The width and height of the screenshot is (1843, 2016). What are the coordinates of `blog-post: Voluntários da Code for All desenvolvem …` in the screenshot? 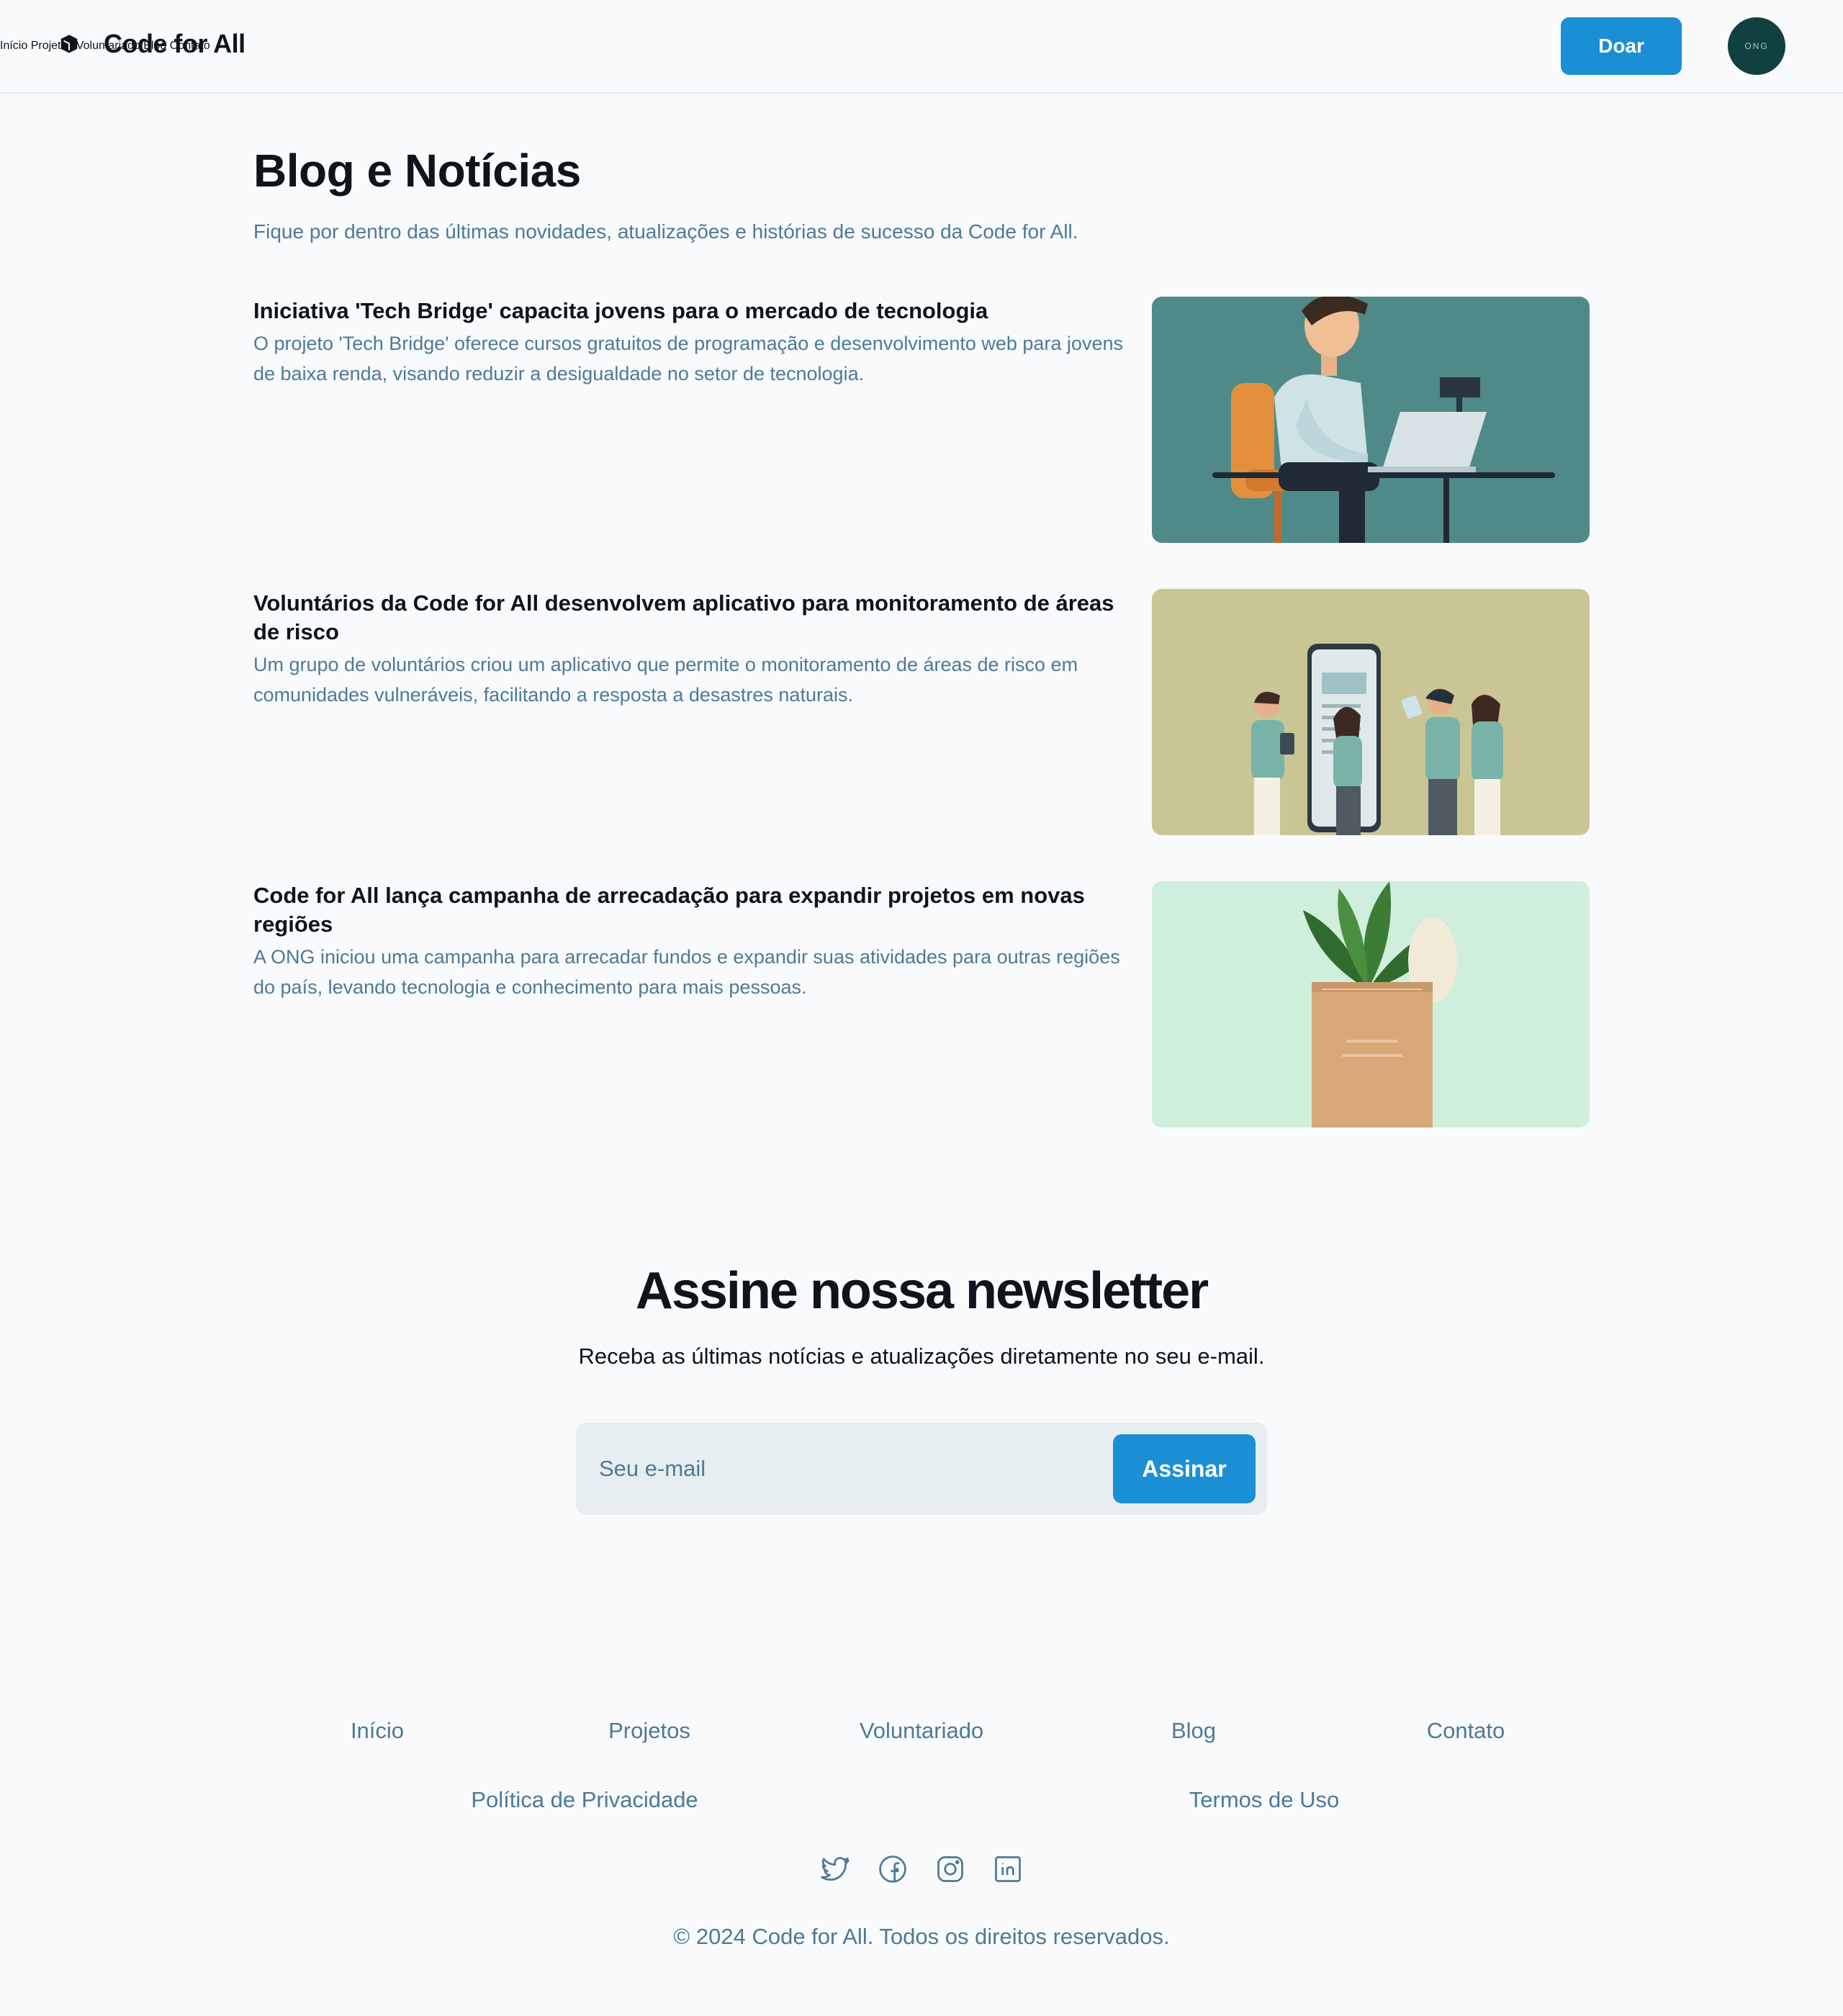 It's located at (921, 712).